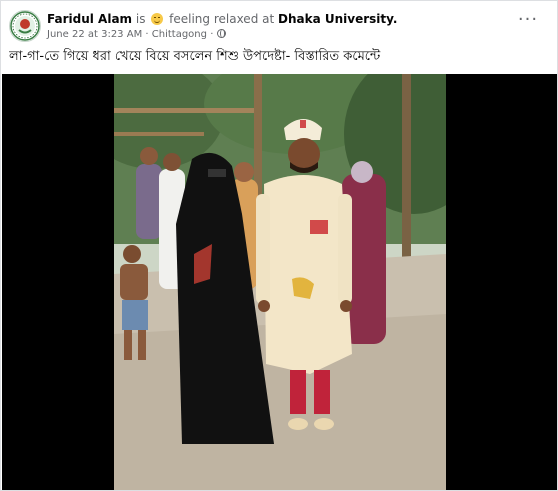  Describe the element at coordinates (337, 19) in the screenshot. I see `place-link: Dhaka University.` at that location.